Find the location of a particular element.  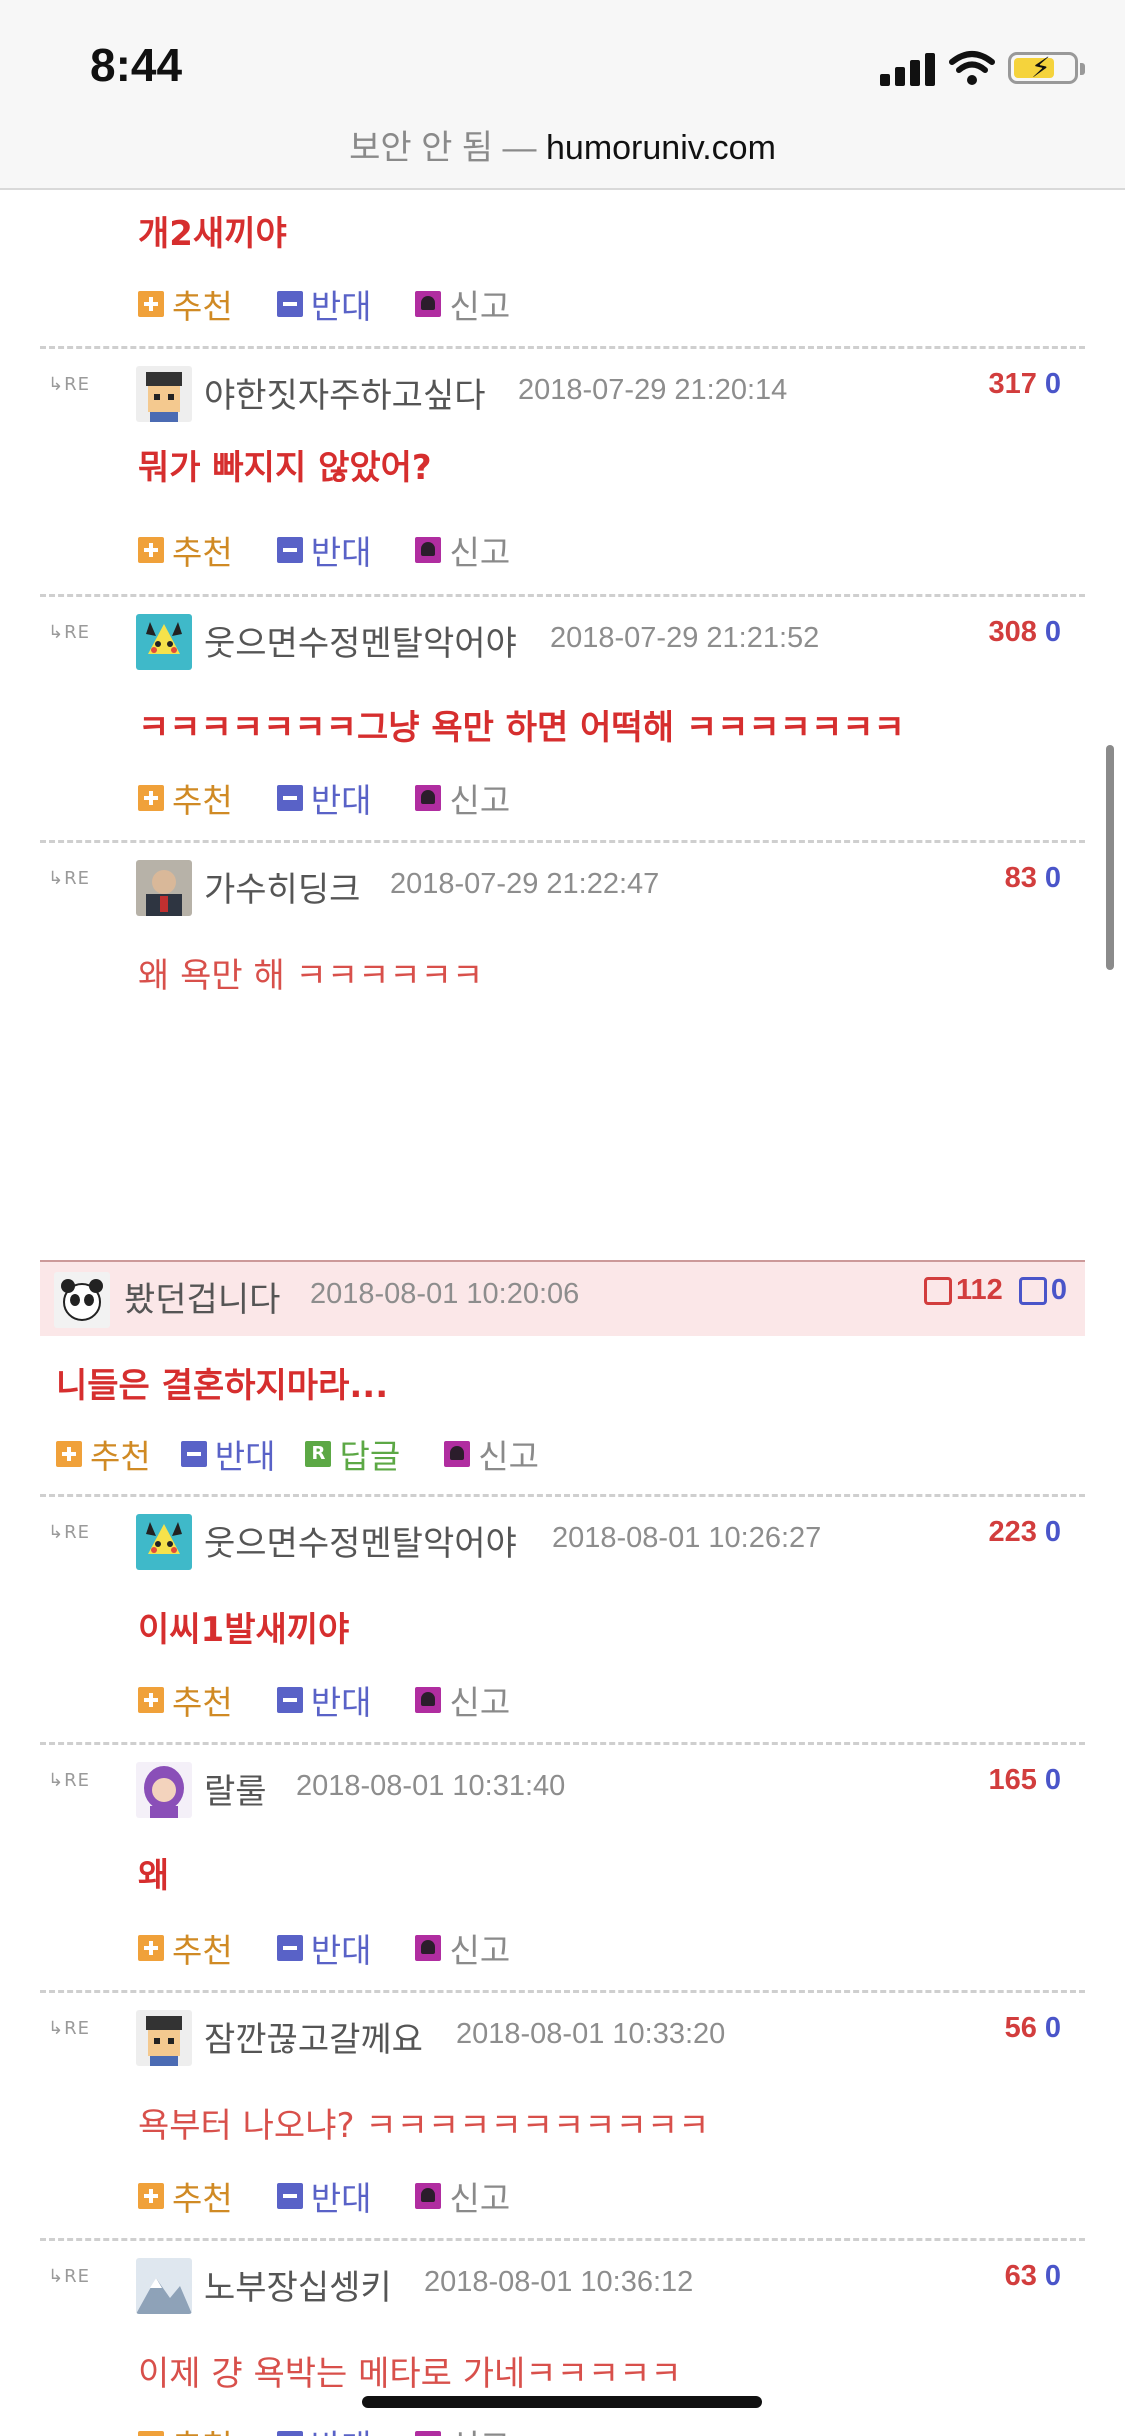

timestamp: 2018-08-01 10:33:20 is located at coordinates (591, 2034).